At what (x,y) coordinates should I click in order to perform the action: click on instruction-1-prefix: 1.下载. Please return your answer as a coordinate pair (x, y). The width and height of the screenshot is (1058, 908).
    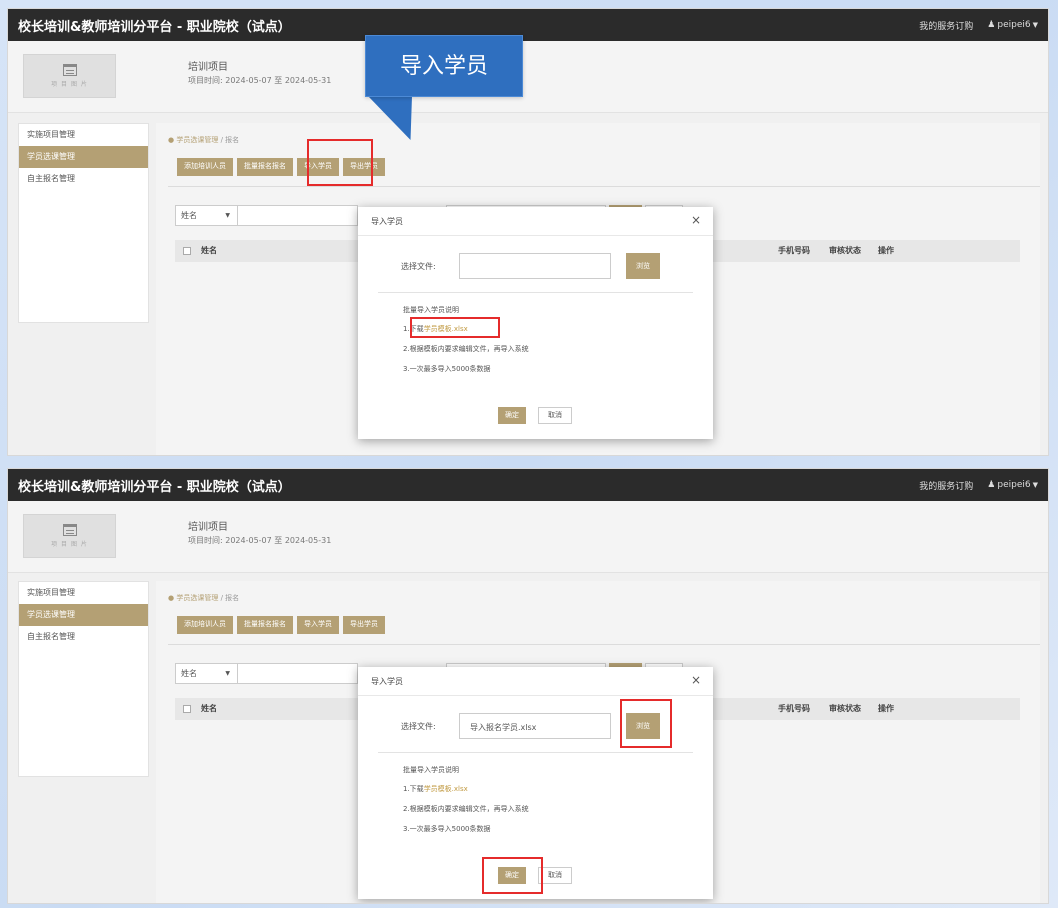
    Looking at the image, I should click on (413, 789).